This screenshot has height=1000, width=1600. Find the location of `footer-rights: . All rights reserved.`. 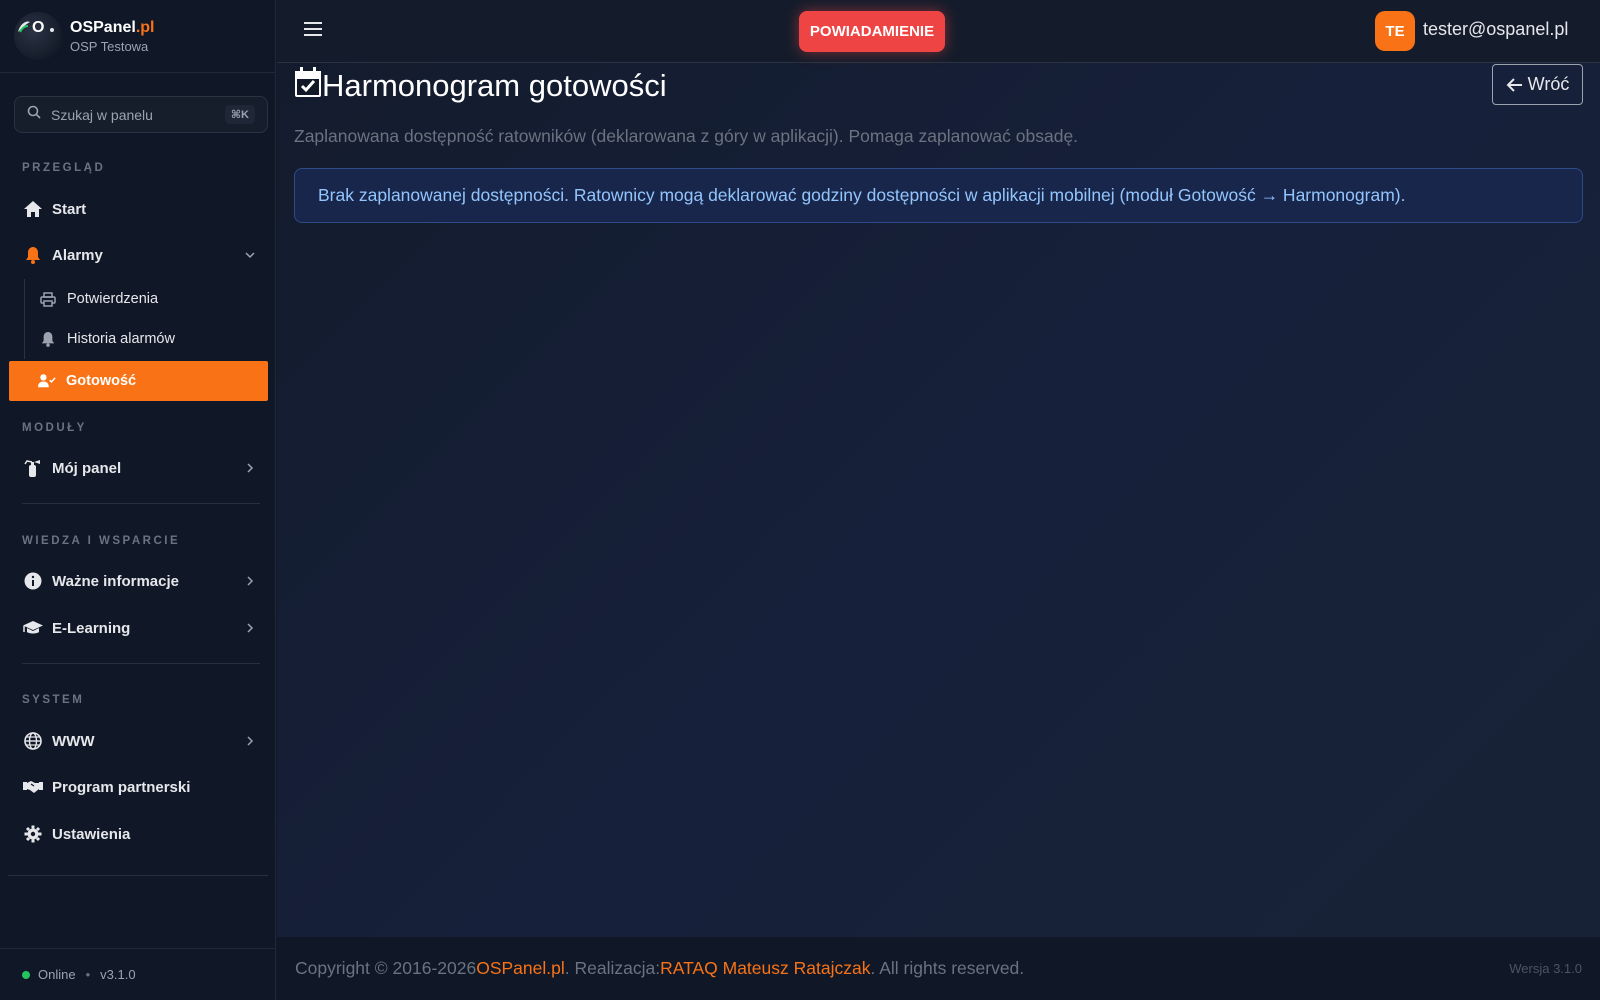

footer-rights: . All rights reserved. is located at coordinates (947, 968).